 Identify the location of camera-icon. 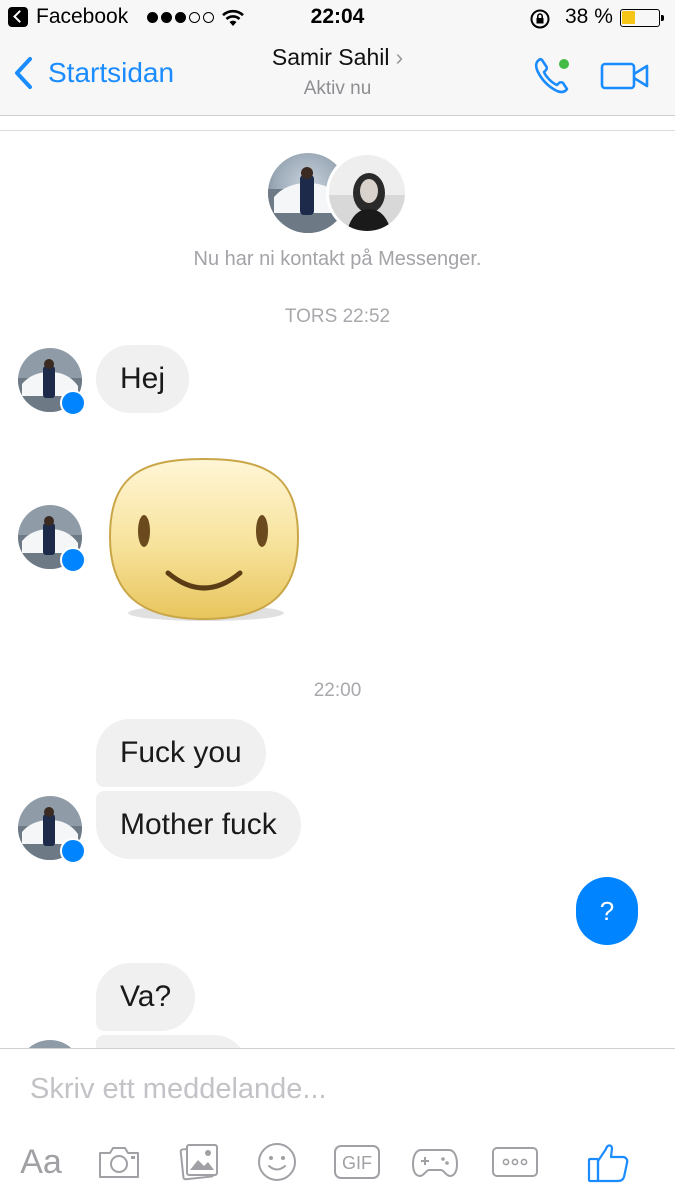
(119, 1162).